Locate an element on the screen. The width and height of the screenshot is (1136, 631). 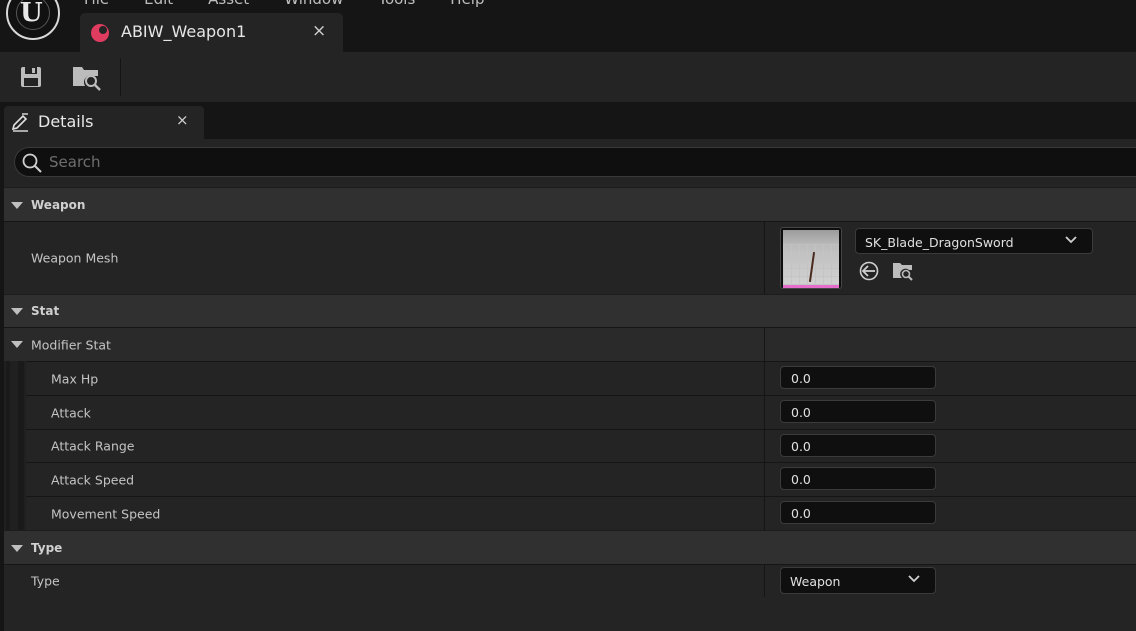
document-tab: ABIW_Weapon1 × is located at coordinates (211, 32).